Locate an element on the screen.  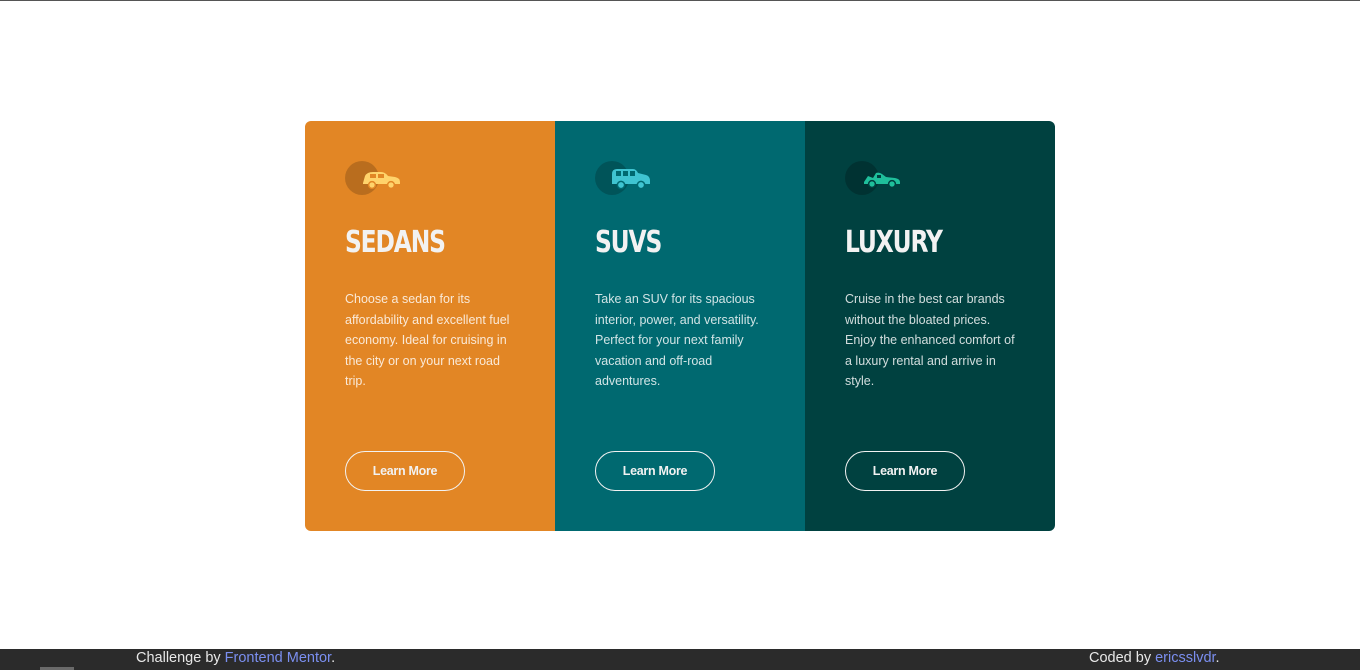
coded-suffix: . is located at coordinates (1217, 658).